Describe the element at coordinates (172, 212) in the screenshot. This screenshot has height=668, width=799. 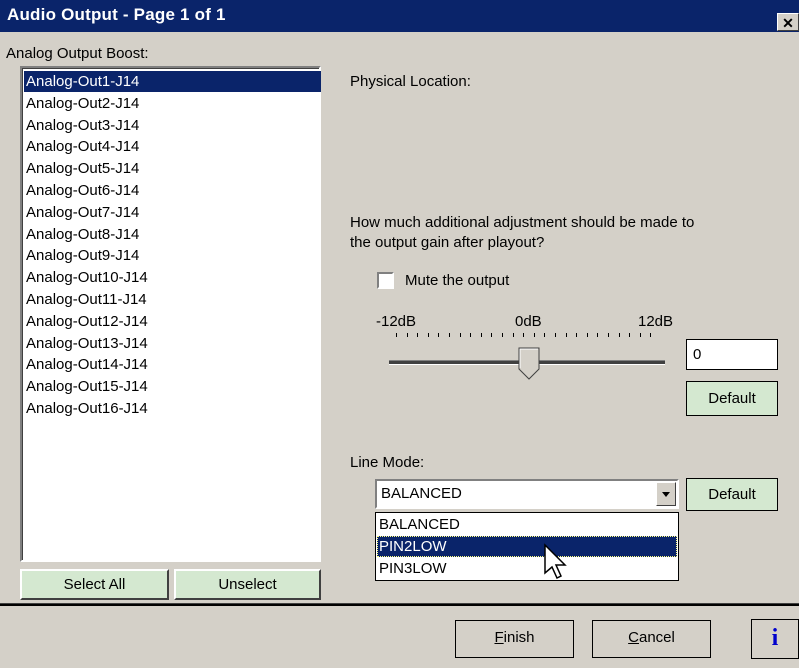
I see `list-item: Analog-Out7-J14` at that location.